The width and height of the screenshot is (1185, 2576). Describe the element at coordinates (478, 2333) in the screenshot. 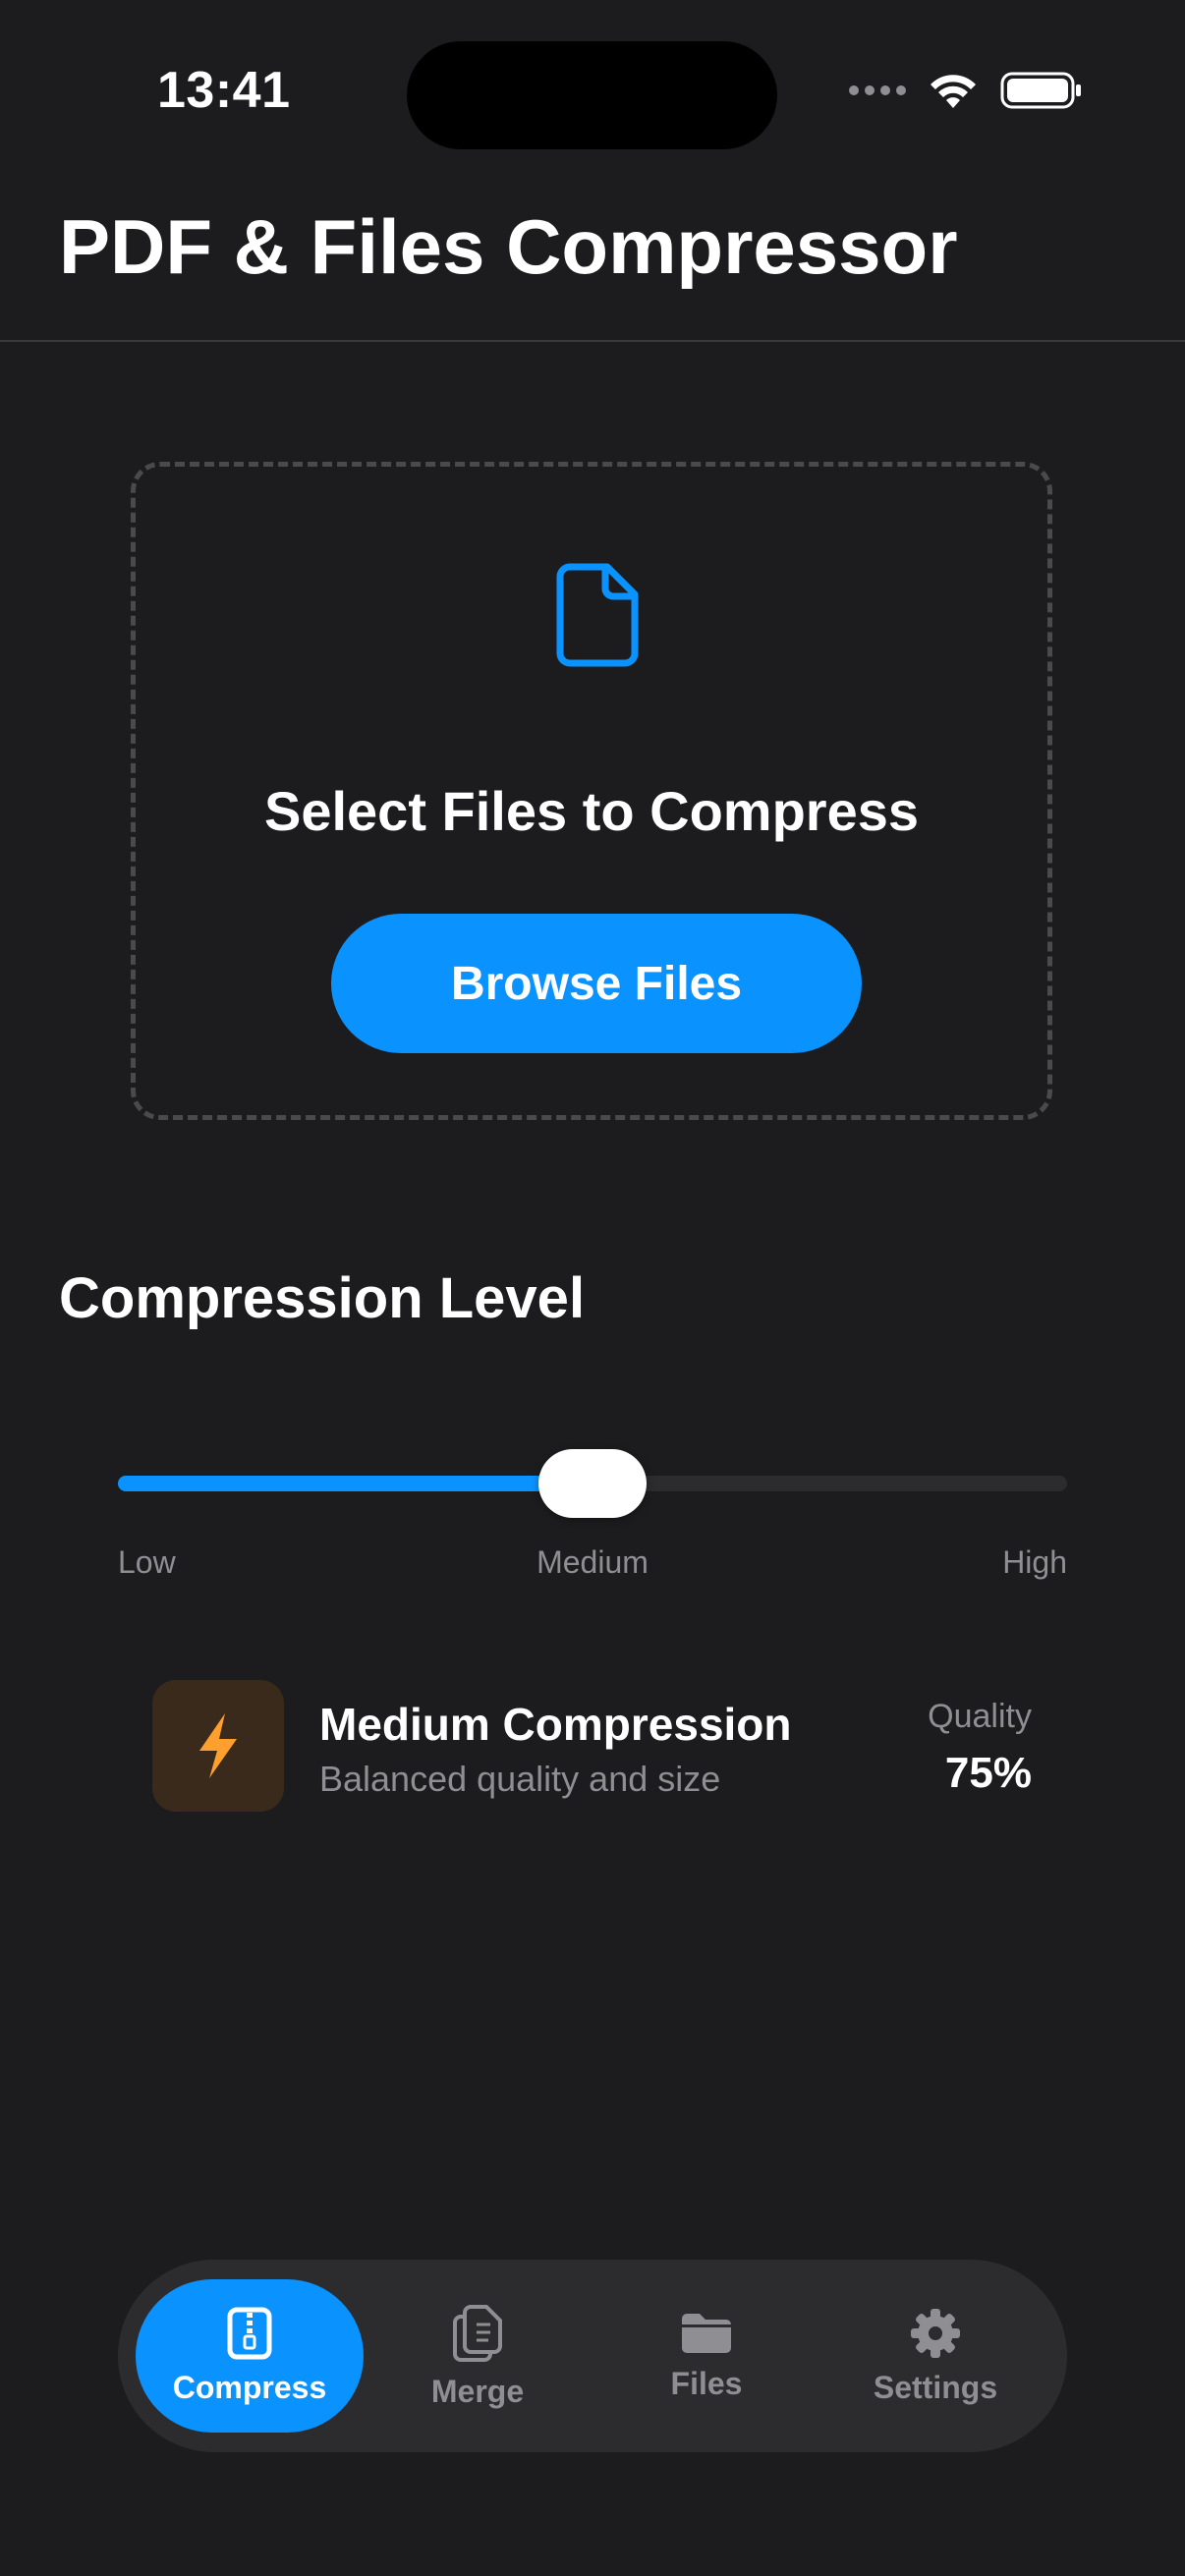

I see `merge-documents-icon` at that location.